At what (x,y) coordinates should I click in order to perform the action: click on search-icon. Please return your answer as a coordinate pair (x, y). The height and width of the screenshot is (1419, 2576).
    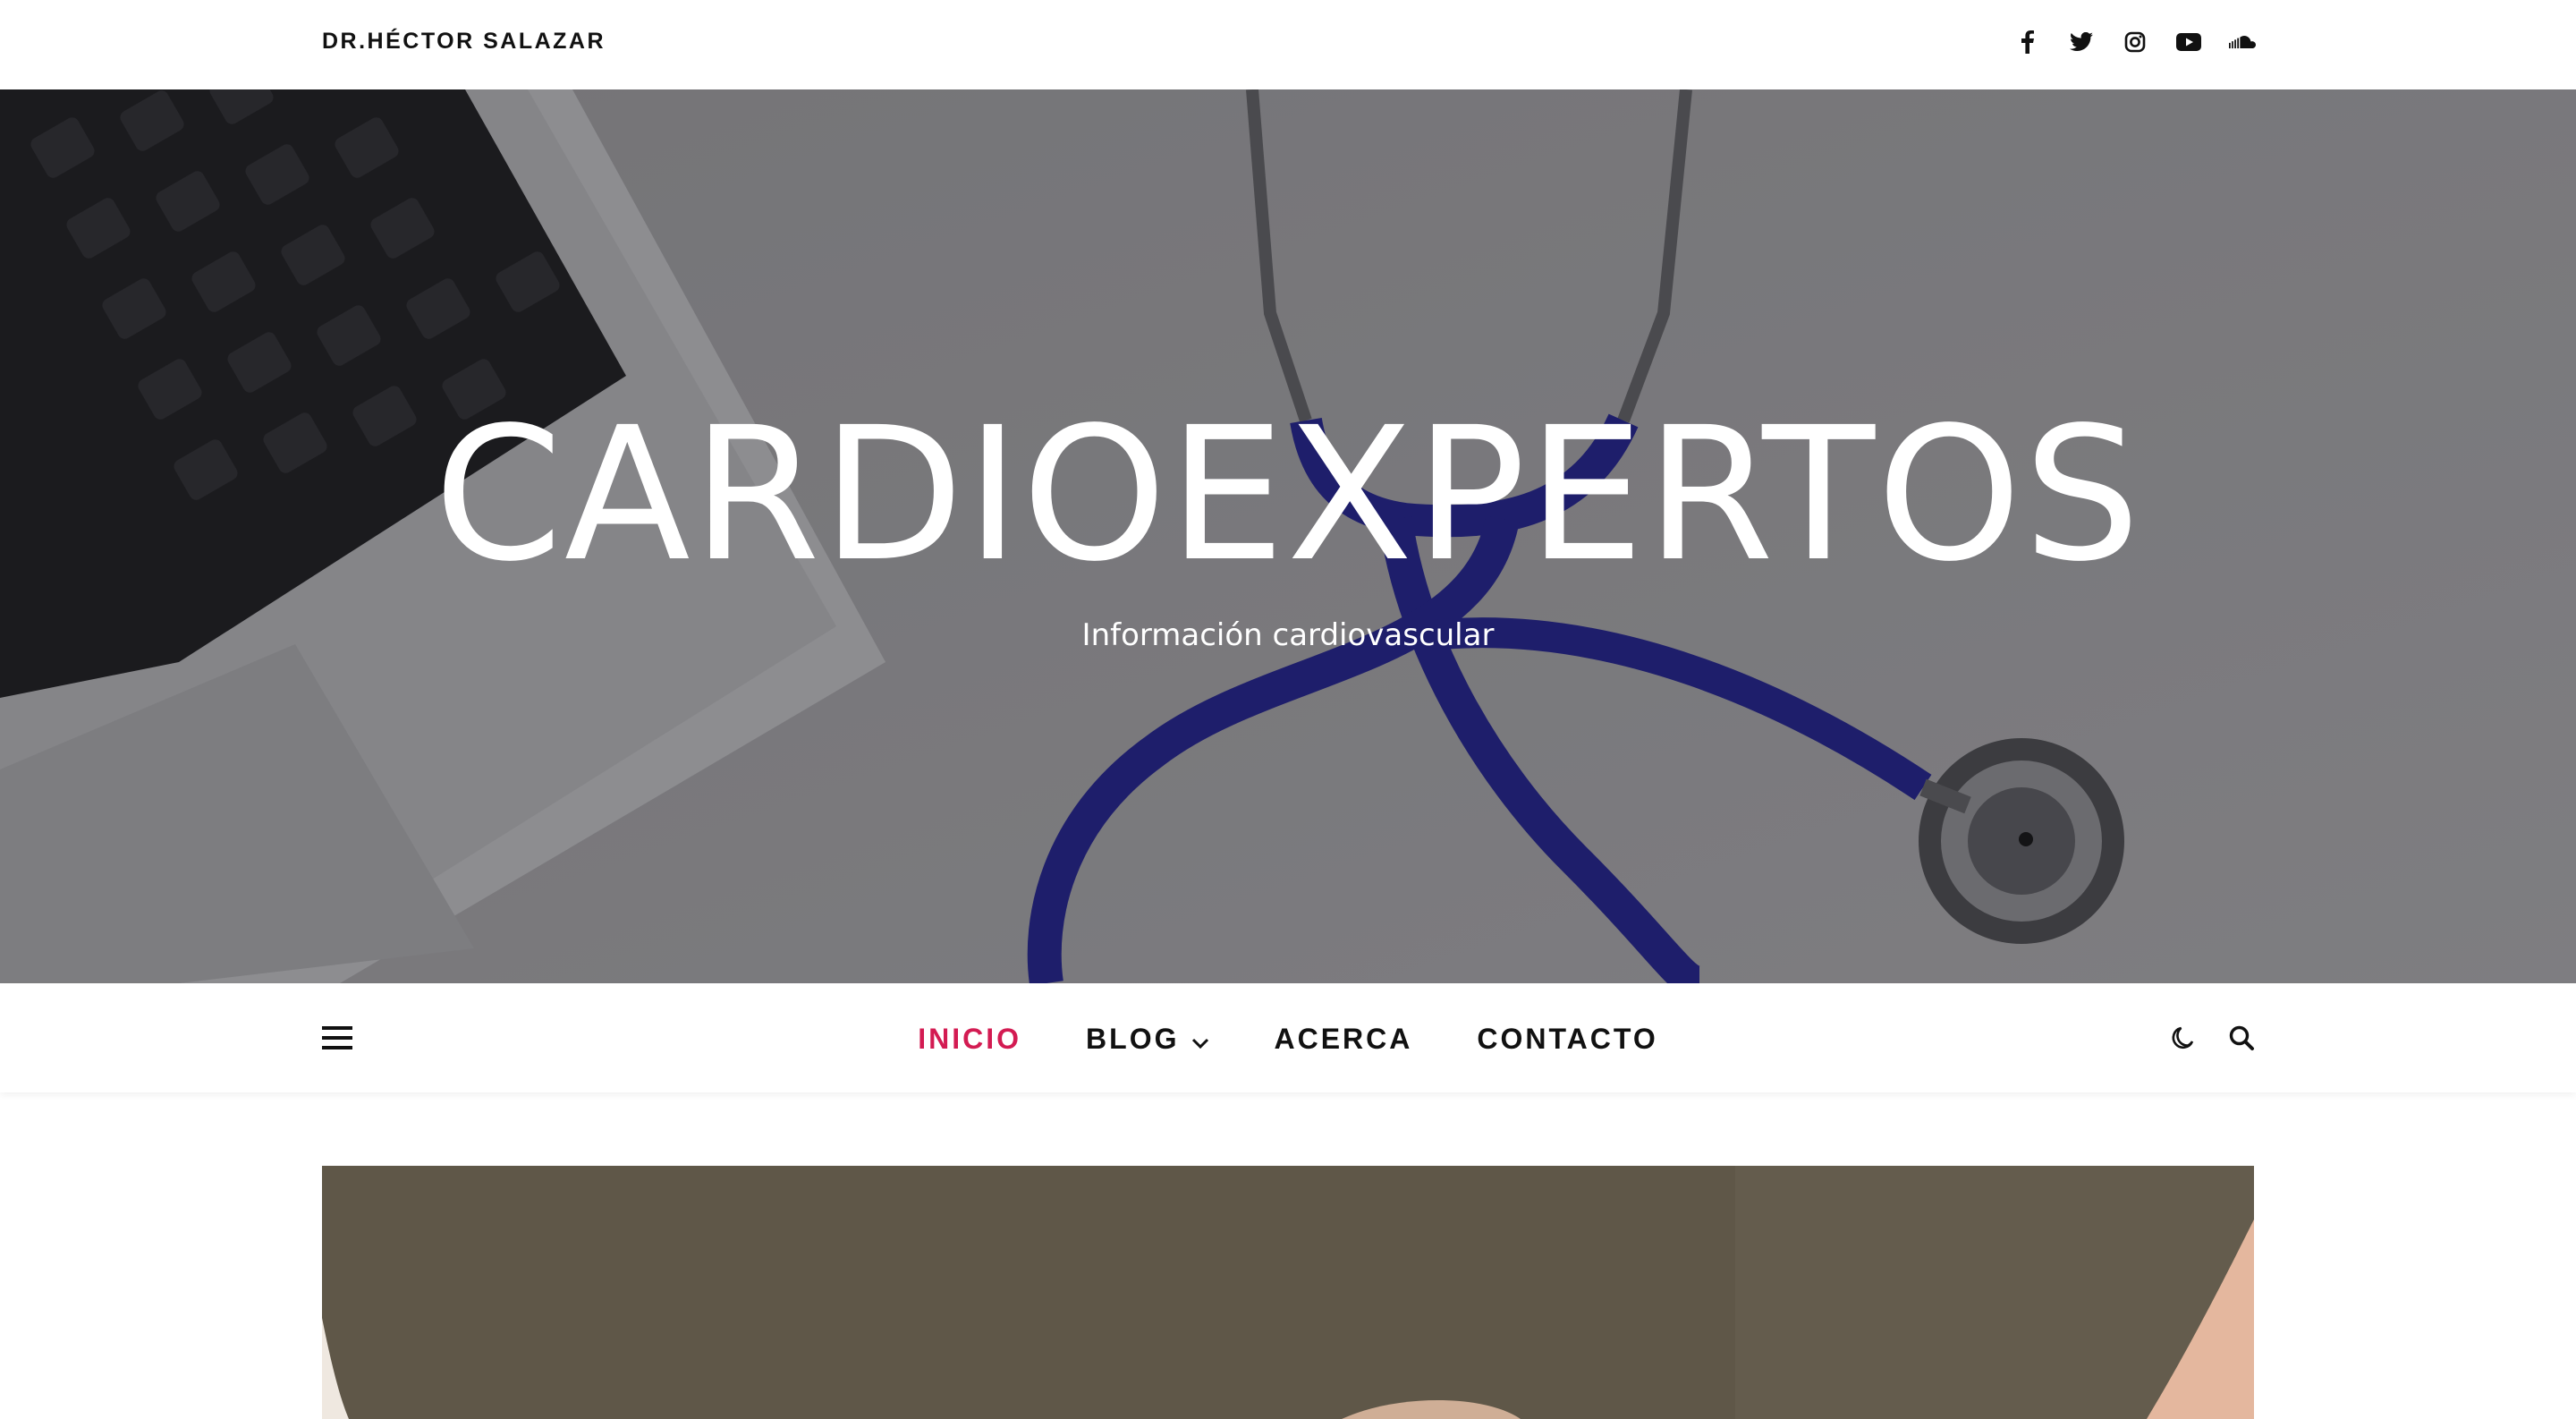
    Looking at the image, I should click on (2241, 1038).